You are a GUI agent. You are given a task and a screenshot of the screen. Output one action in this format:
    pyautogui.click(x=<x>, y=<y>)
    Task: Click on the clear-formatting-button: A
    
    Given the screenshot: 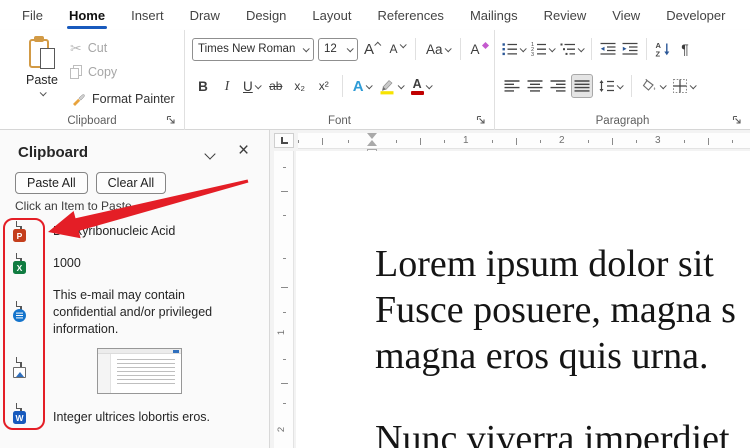 What is the action you would take?
    pyautogui.click(x=479, y=49)
    